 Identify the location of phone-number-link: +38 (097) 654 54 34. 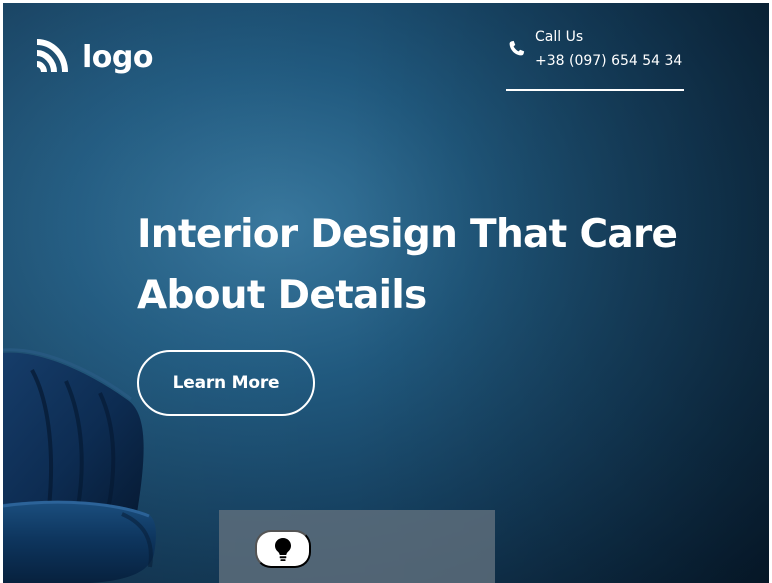
(608, 61).